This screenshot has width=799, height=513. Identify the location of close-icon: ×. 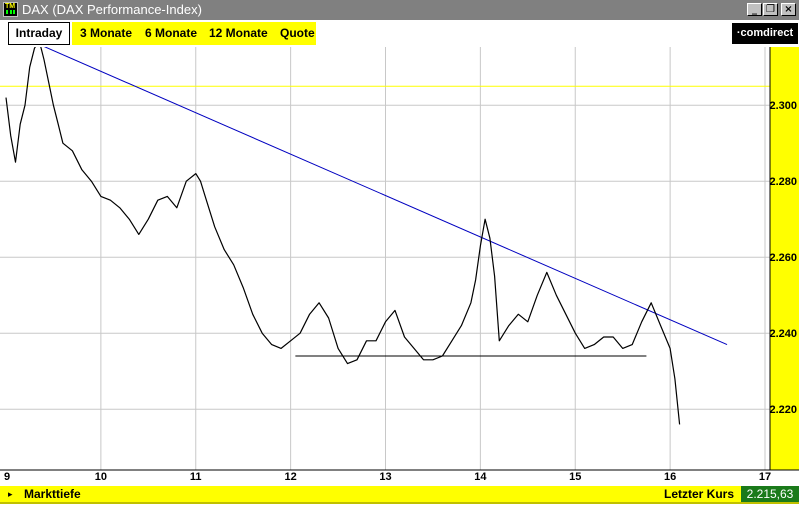
(788, 9).